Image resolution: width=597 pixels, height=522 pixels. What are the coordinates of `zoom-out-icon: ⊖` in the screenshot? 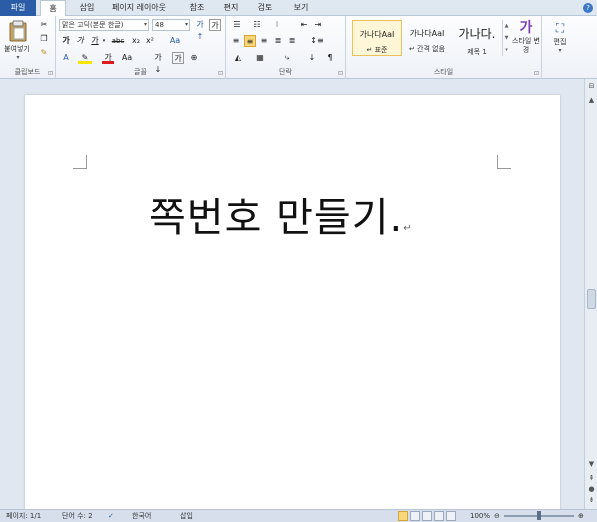 It's located at (497, 516).